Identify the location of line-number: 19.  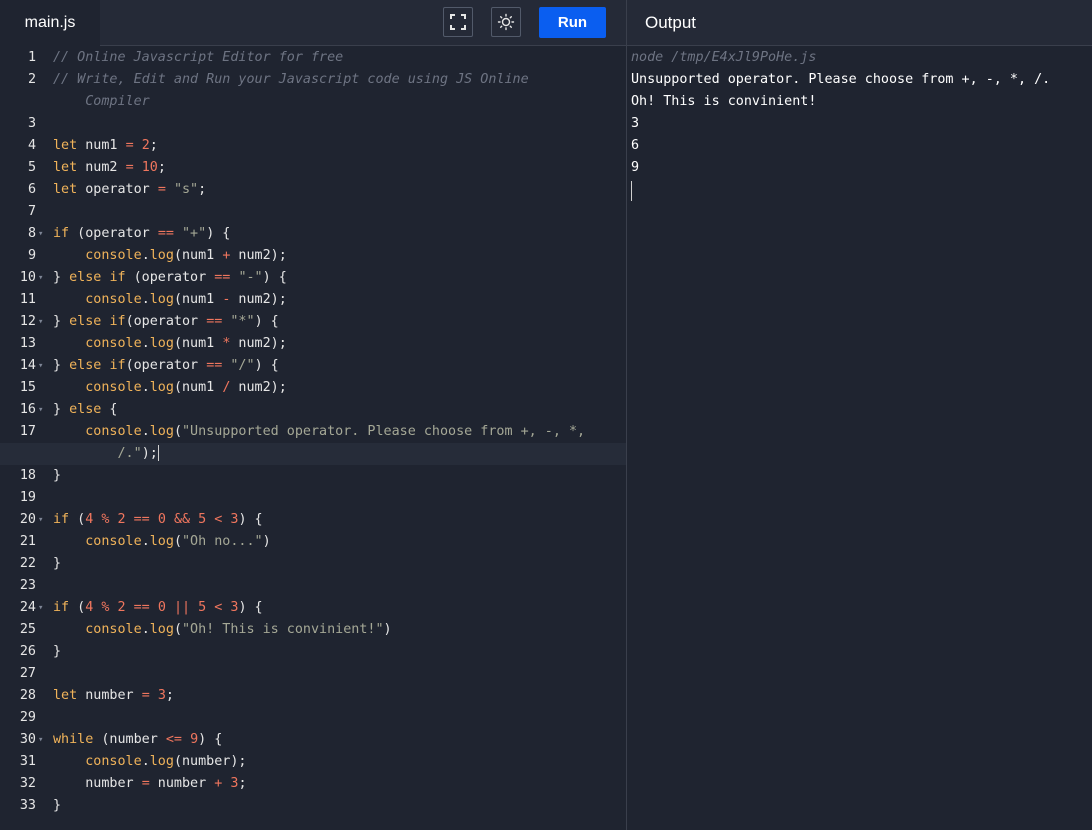
(27, 497).